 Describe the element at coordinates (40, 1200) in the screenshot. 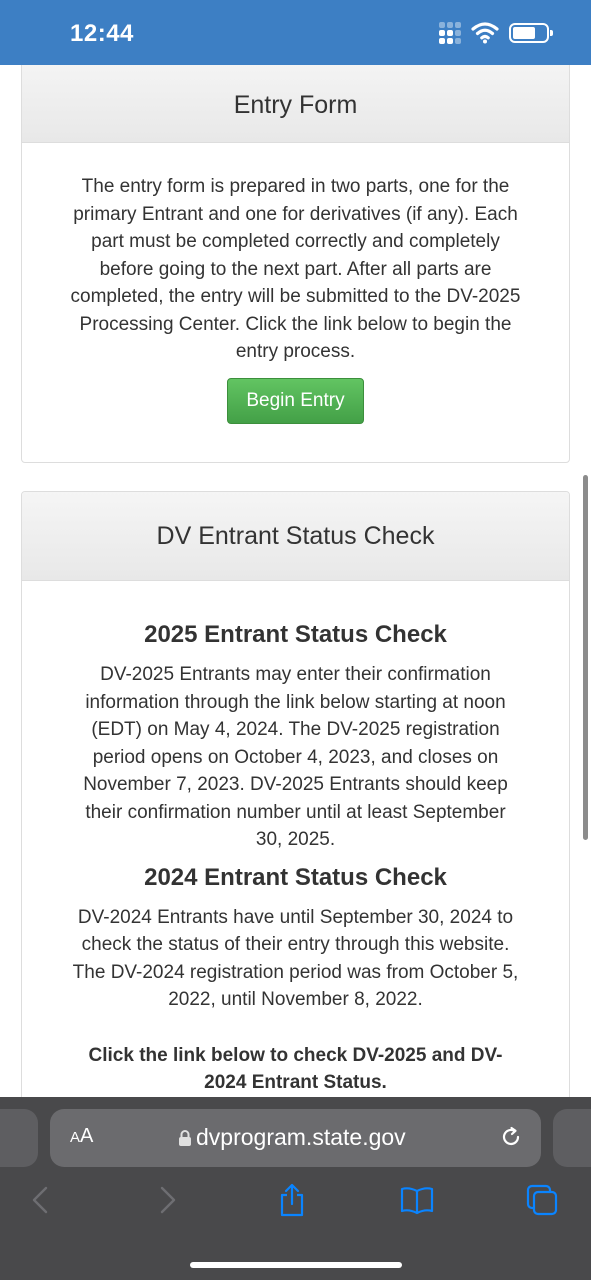

I see `back-icon` at that location.